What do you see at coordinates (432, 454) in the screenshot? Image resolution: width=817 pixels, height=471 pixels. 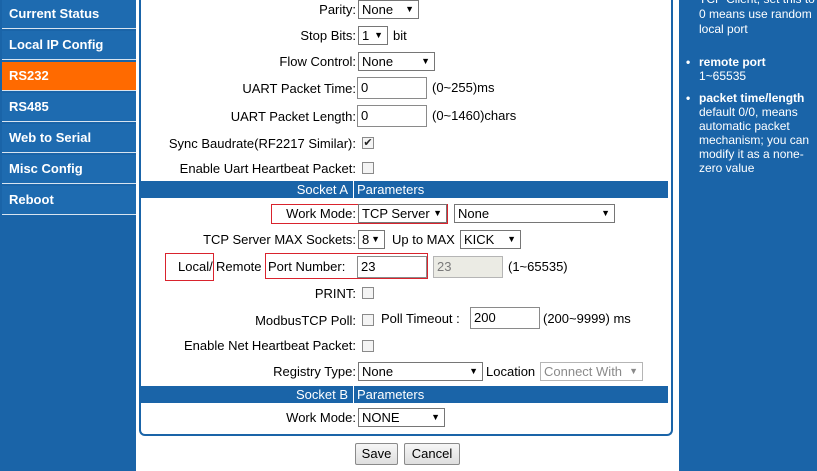 I see `cancel-button: Cancel` at bounding box center [432, 454].